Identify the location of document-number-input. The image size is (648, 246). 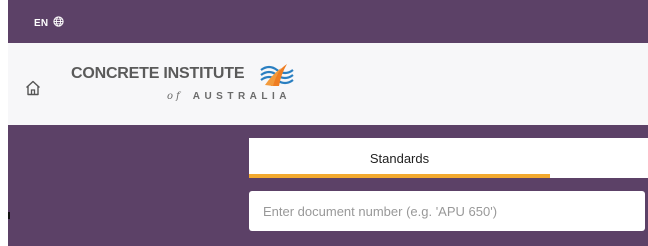
(447, 211).